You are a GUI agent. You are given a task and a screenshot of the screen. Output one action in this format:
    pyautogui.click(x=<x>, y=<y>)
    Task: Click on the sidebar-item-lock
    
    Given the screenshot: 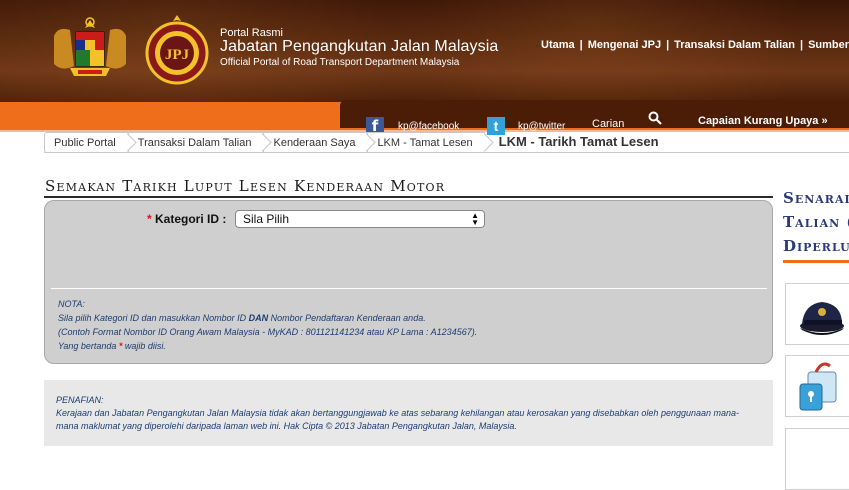 What is the action you would take?
    pyautogui.click(x=817, y=386)
    